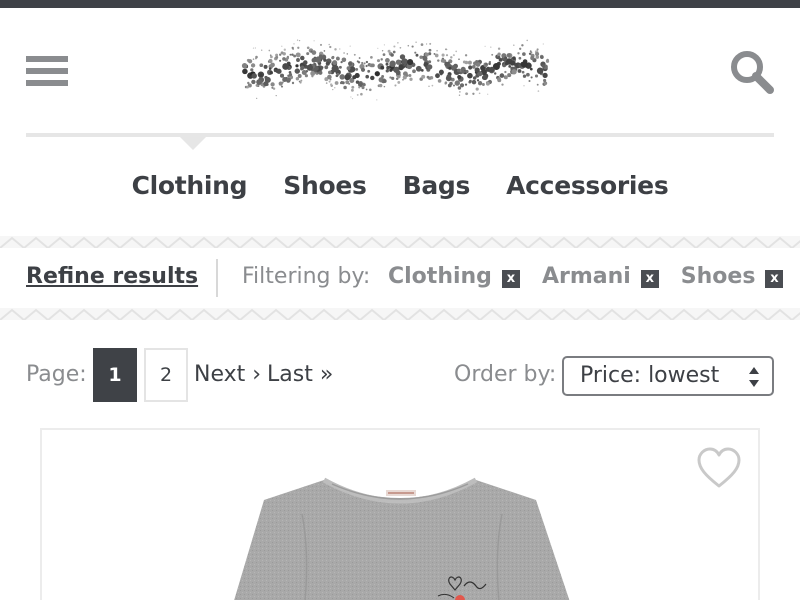 The height and width of the screenshot is (600, 800). What do you see at coordinates (166, 375) in the screenshot?
I see `page-2-button: 2` at bounding box center [166, 375].